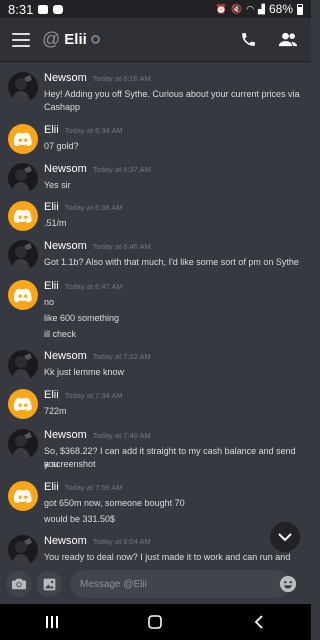 Image resolution: width=320 pixels, height=640 pixels. I want to click on alarm-icon: ⏰, so click(221, 8).